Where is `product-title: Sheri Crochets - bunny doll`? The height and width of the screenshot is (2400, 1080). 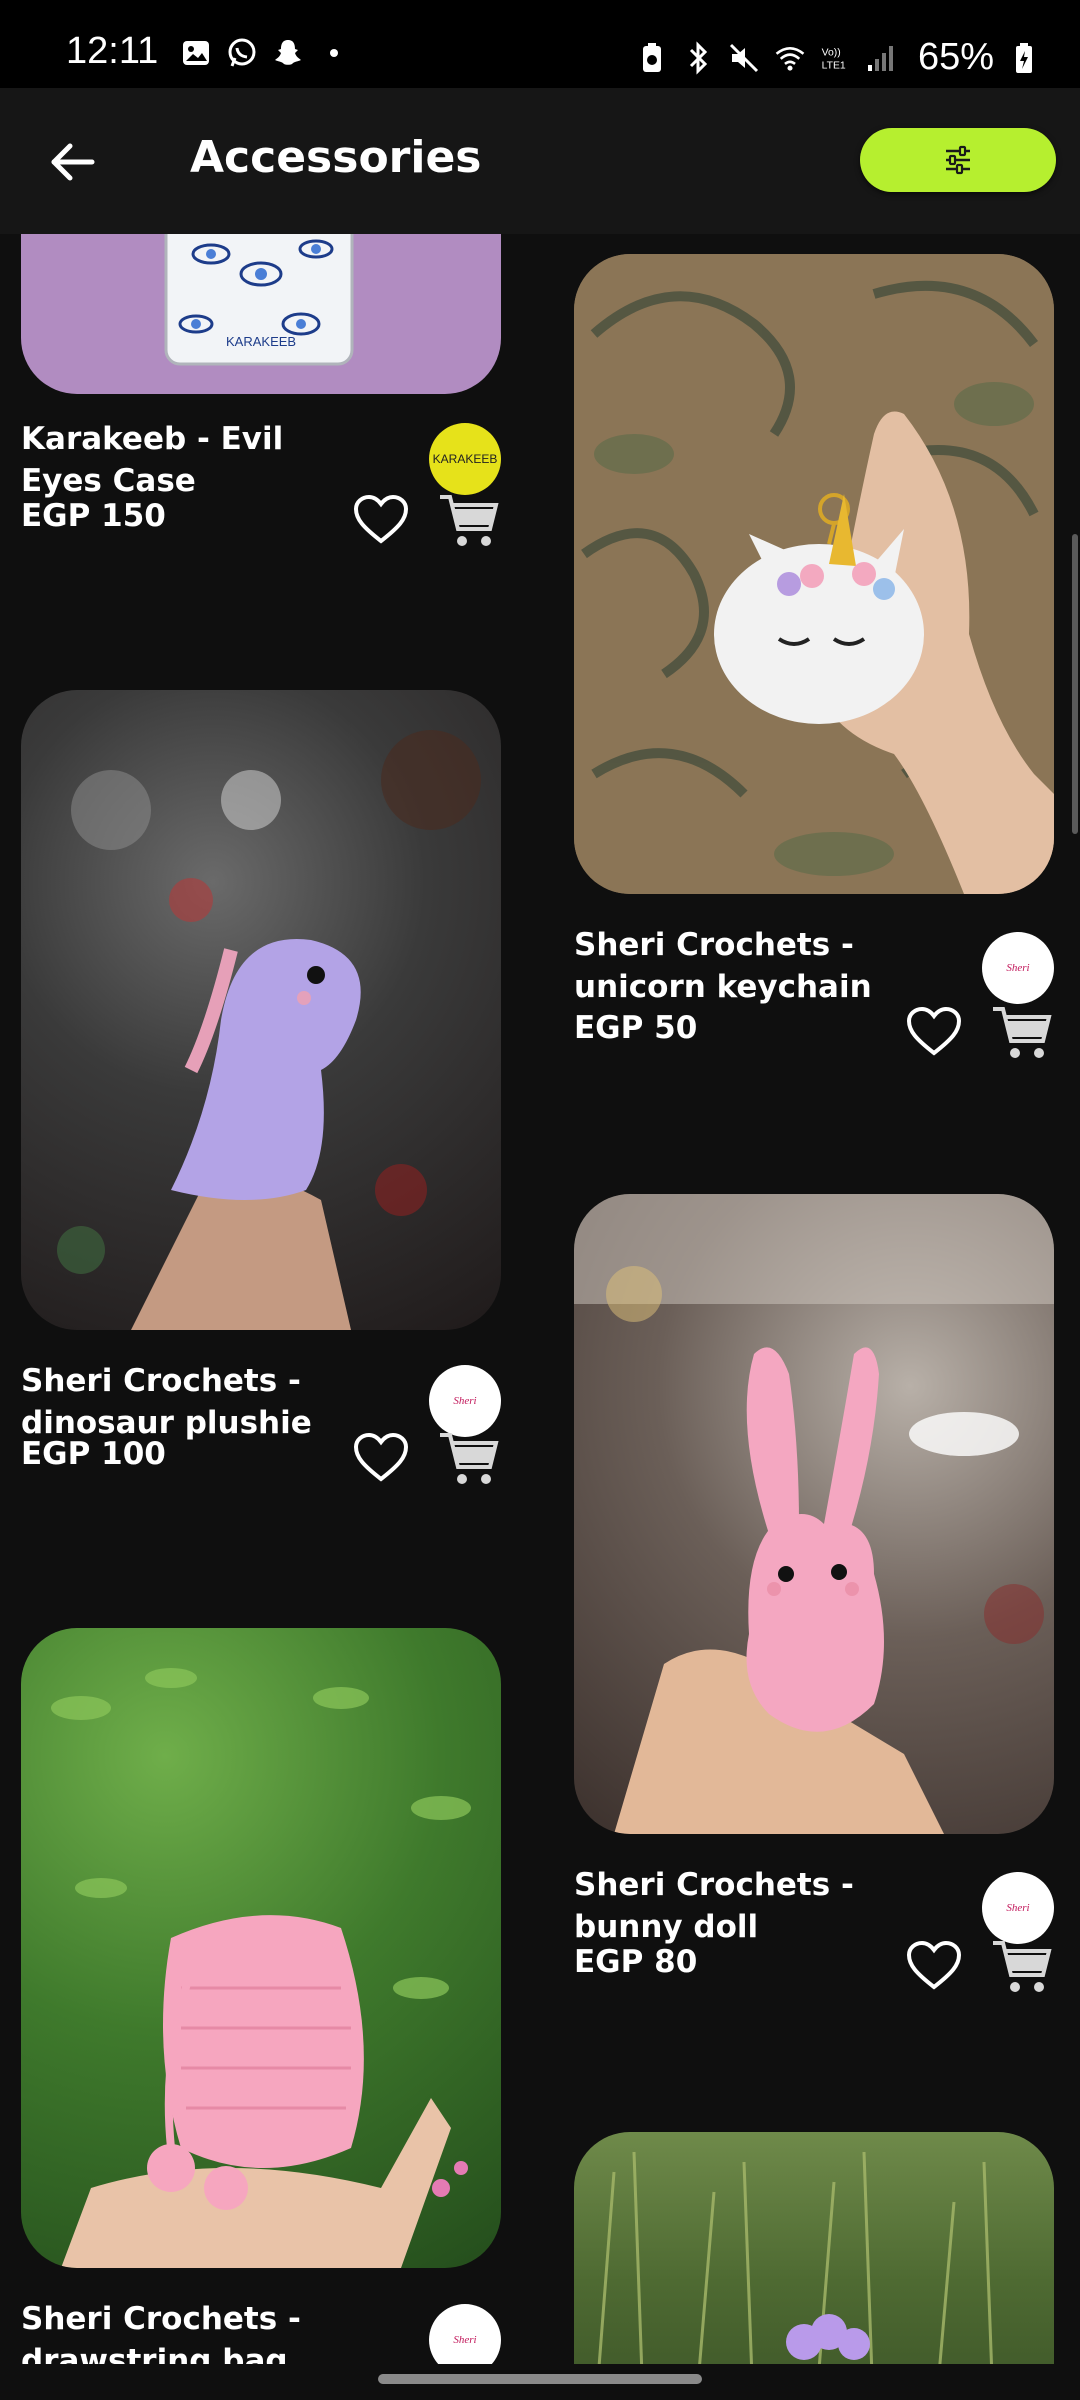 product-title: Sheri Crochets - bunny doll is located at coordinates (714, 1906).